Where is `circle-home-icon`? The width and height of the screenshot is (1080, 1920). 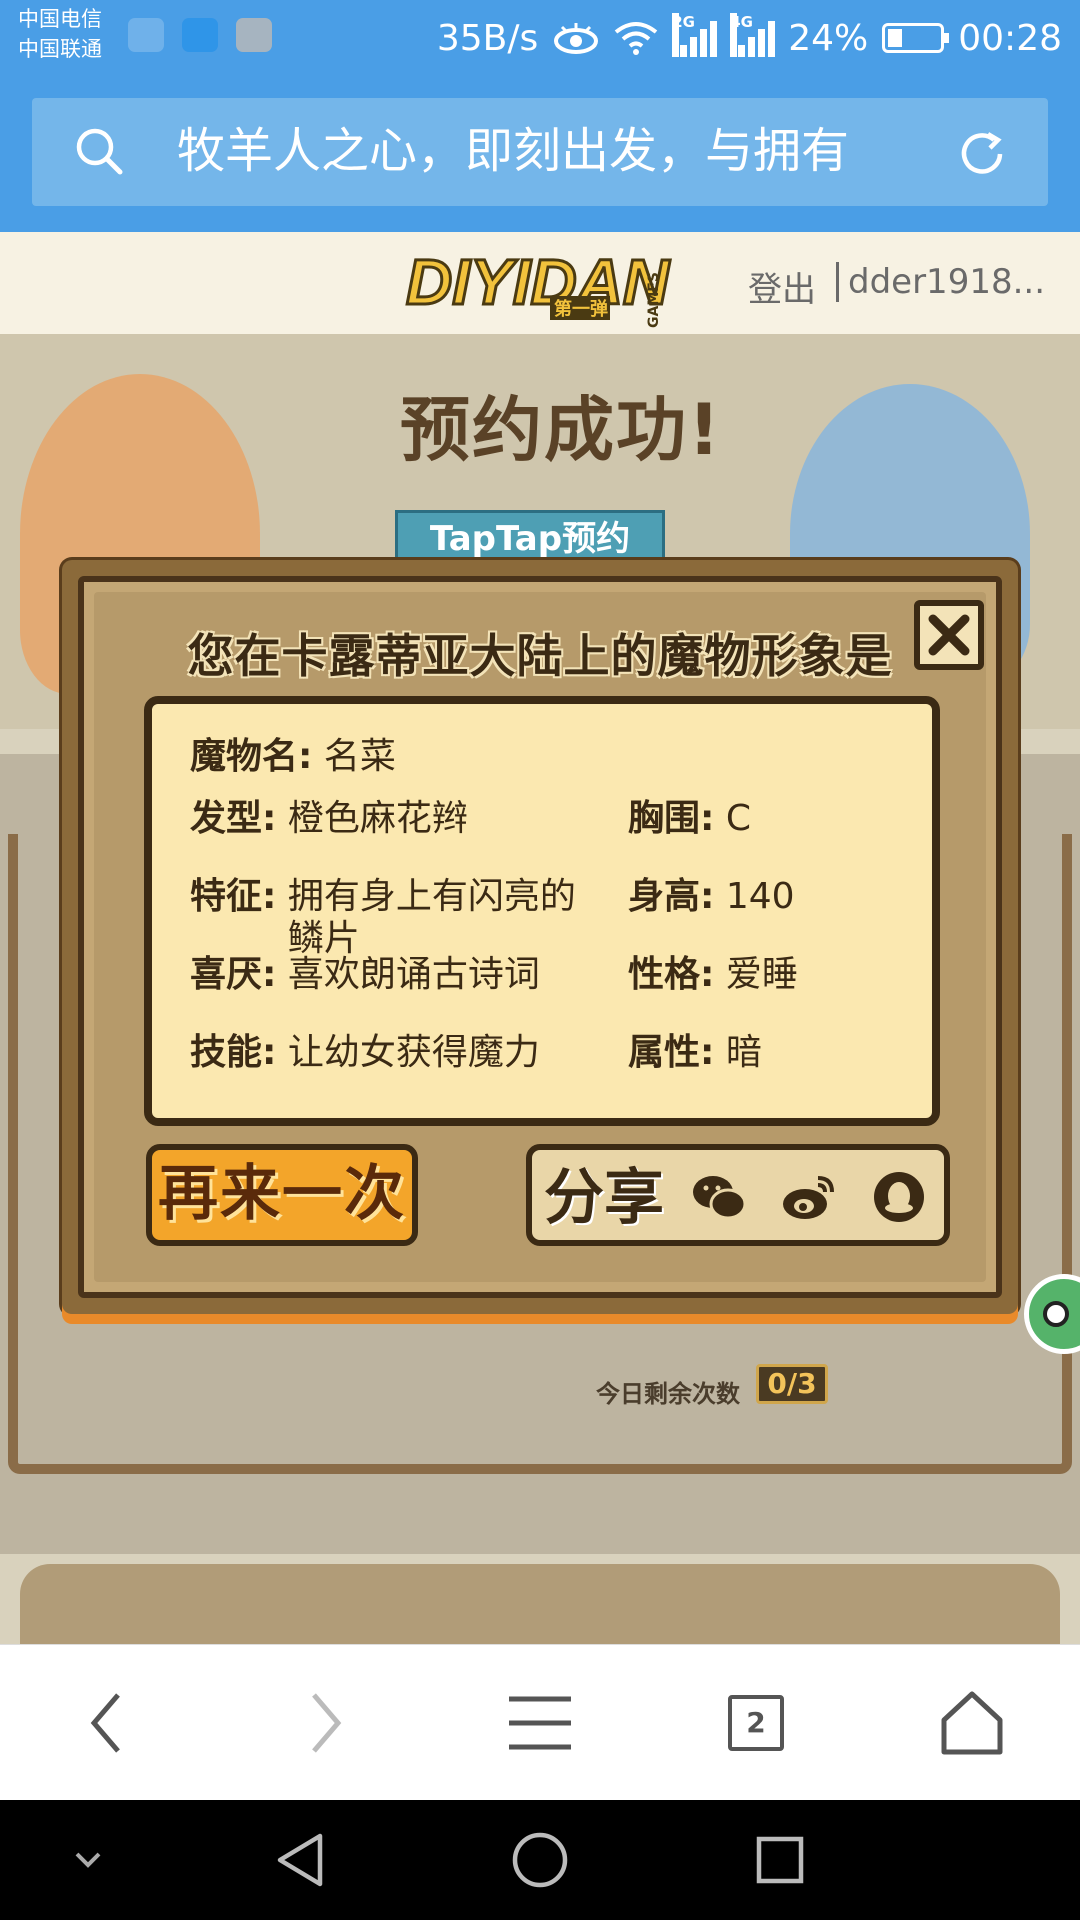
circle-home-icon is located at coordinates (540, 1860).